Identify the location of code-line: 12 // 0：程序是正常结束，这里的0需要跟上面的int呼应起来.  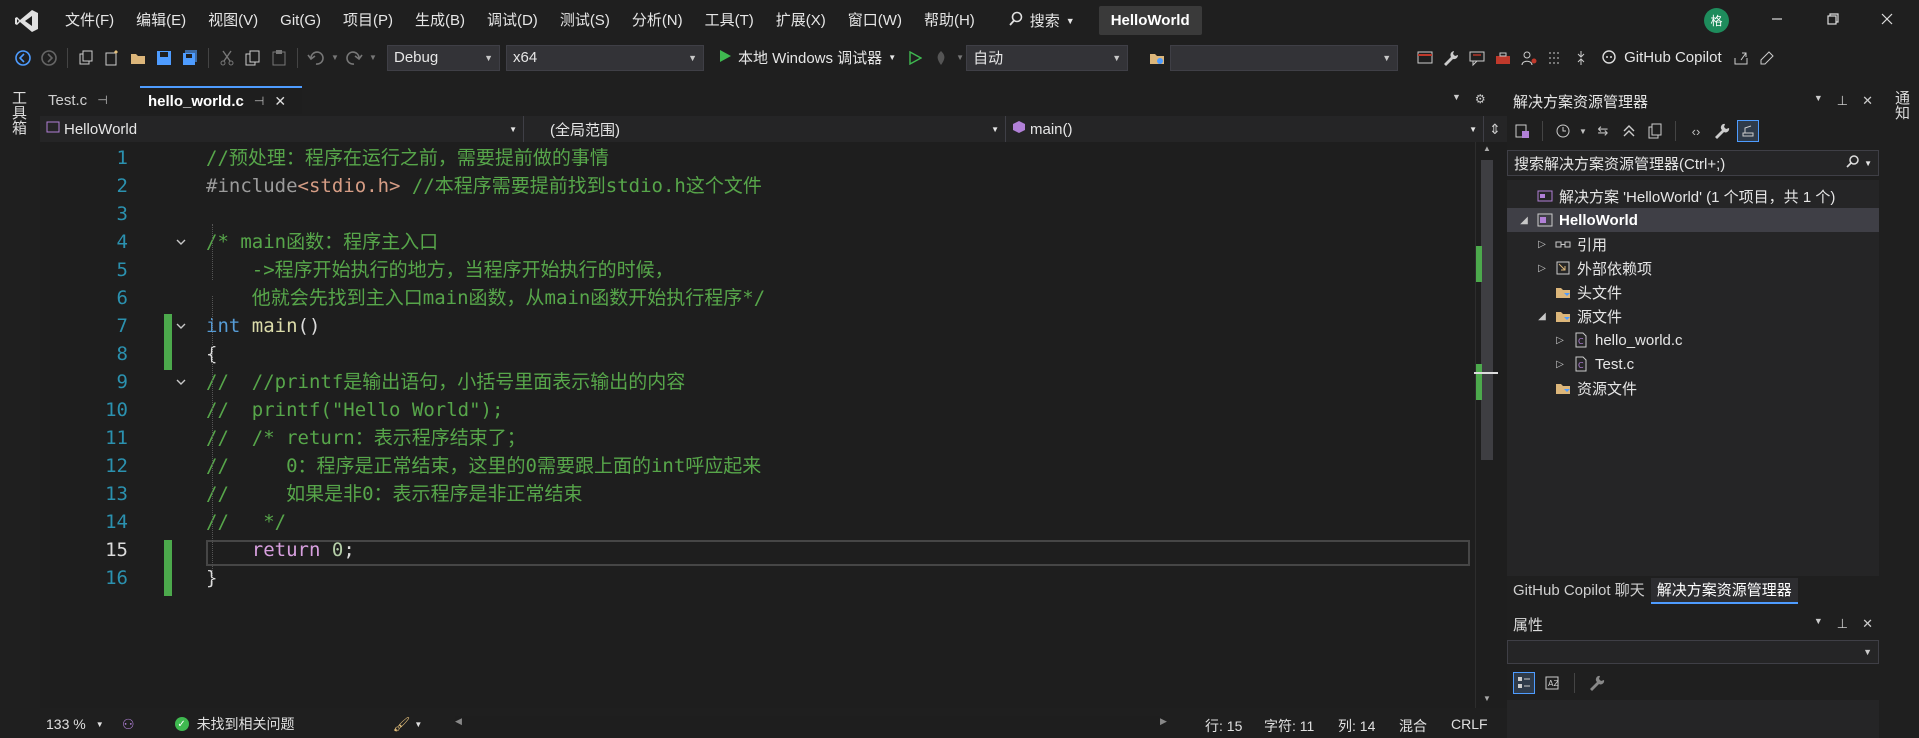
(760, 466).